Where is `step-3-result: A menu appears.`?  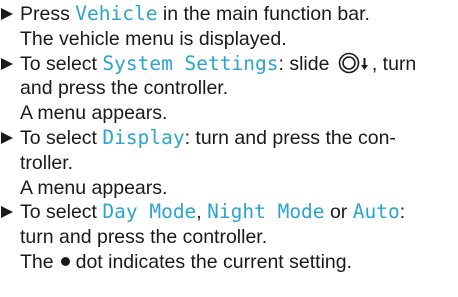 step-3-result: A menu appears. is located at coordinates (94, 187).